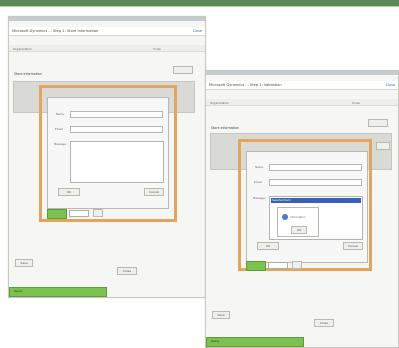 Image resolution: width=399 pixels, height=348 pixels. What do you see at coordinates (59, 129) in the screenshot?
I see `left-label-email: Email:` at bounding box center [59, 129].